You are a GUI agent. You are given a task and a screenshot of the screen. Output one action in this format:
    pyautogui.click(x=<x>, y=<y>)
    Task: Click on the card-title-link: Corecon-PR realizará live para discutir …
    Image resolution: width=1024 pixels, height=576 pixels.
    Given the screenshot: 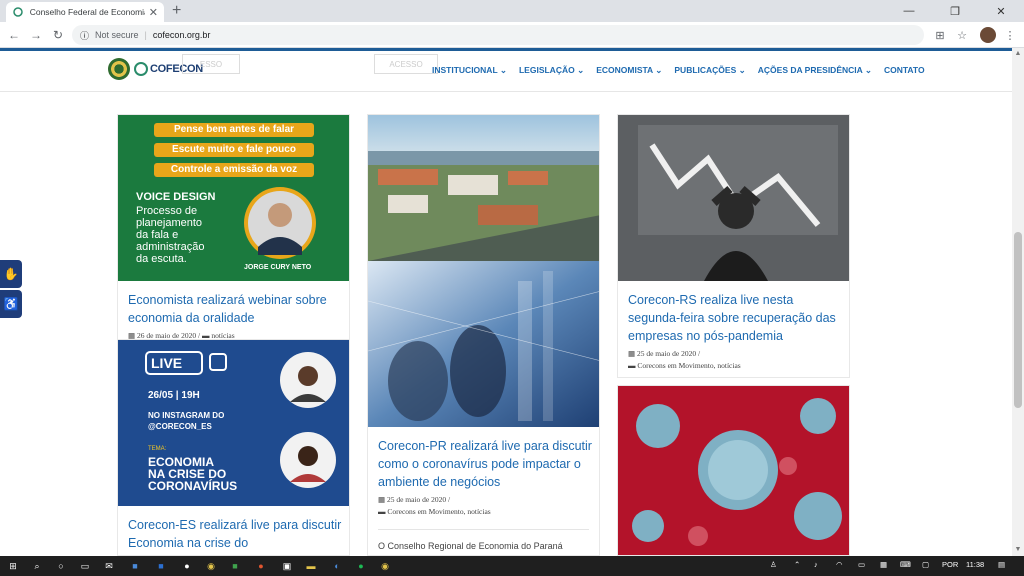 What is the action you would take?
    pyautogui.click(x=485, y=464)
    